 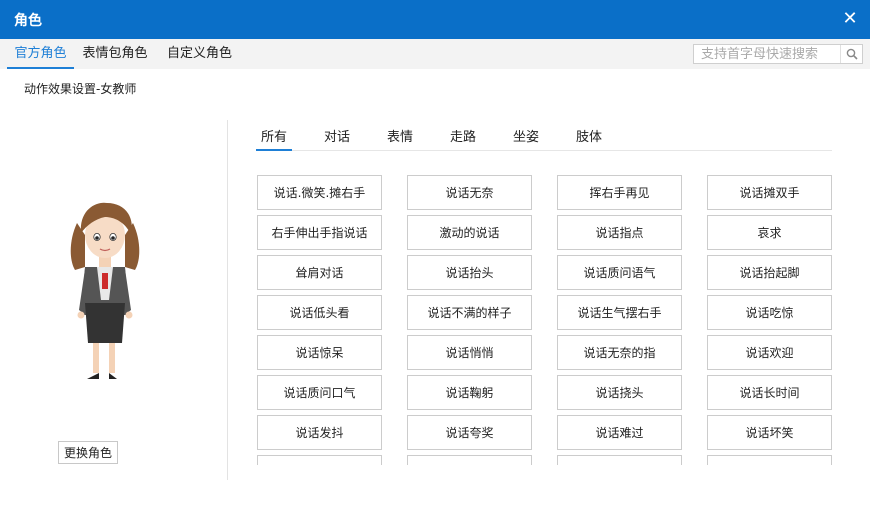 I want to click on action-button: 耸肩对话, so click(x=319, y=272).